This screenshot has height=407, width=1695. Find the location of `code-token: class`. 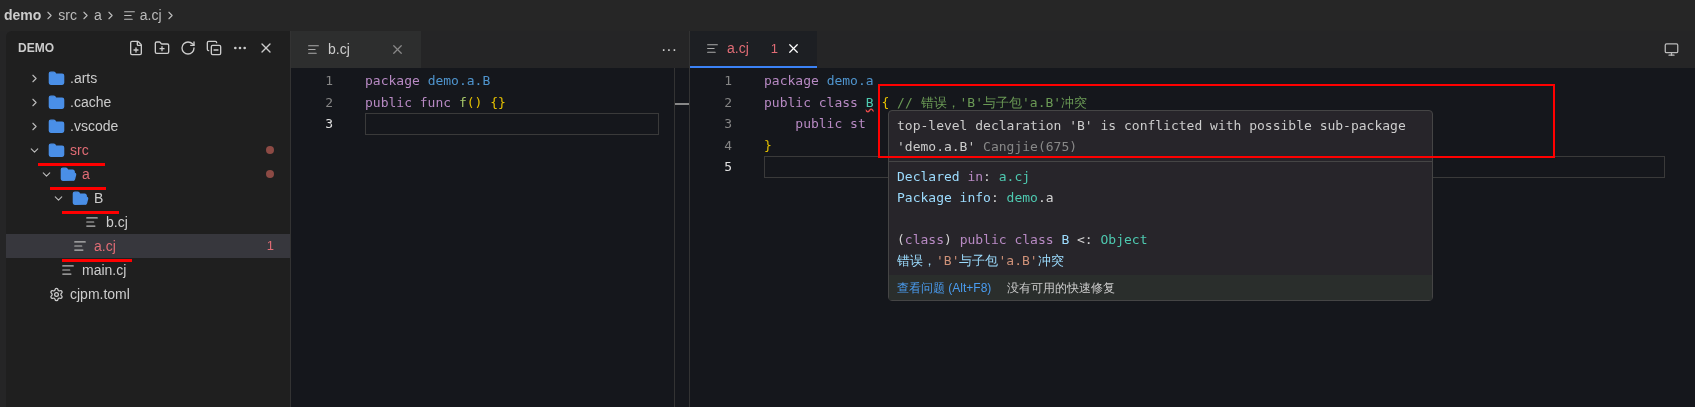

code-token: class is located at coordinates (924, 239).